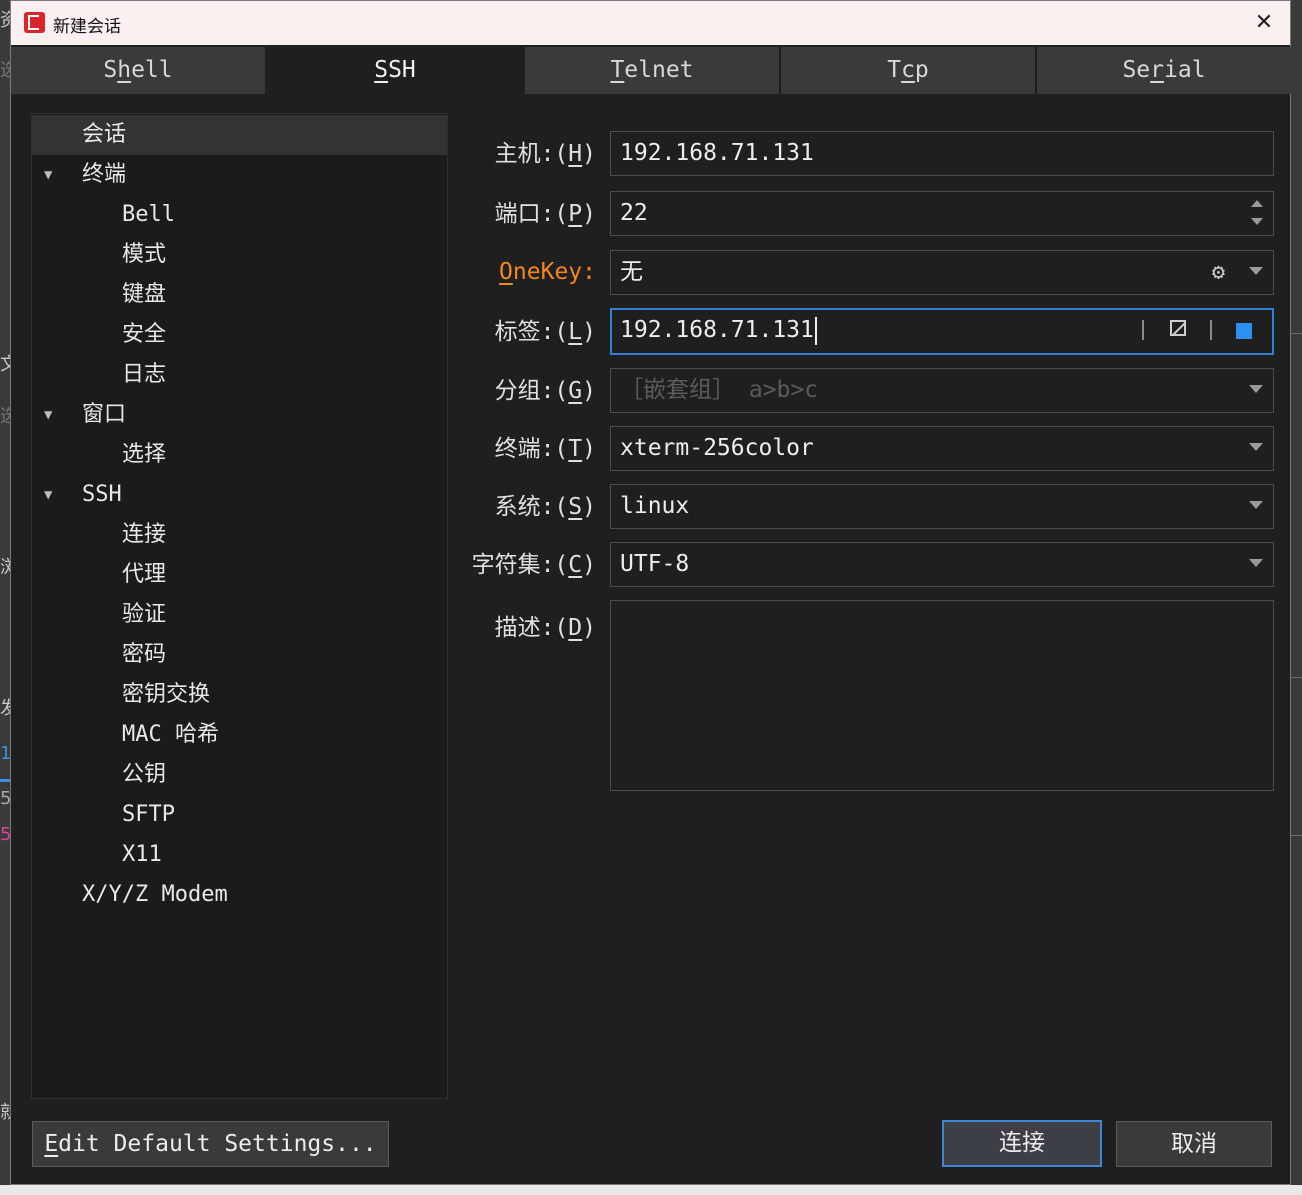  I want to click on text-cursor, so click(815, 330).